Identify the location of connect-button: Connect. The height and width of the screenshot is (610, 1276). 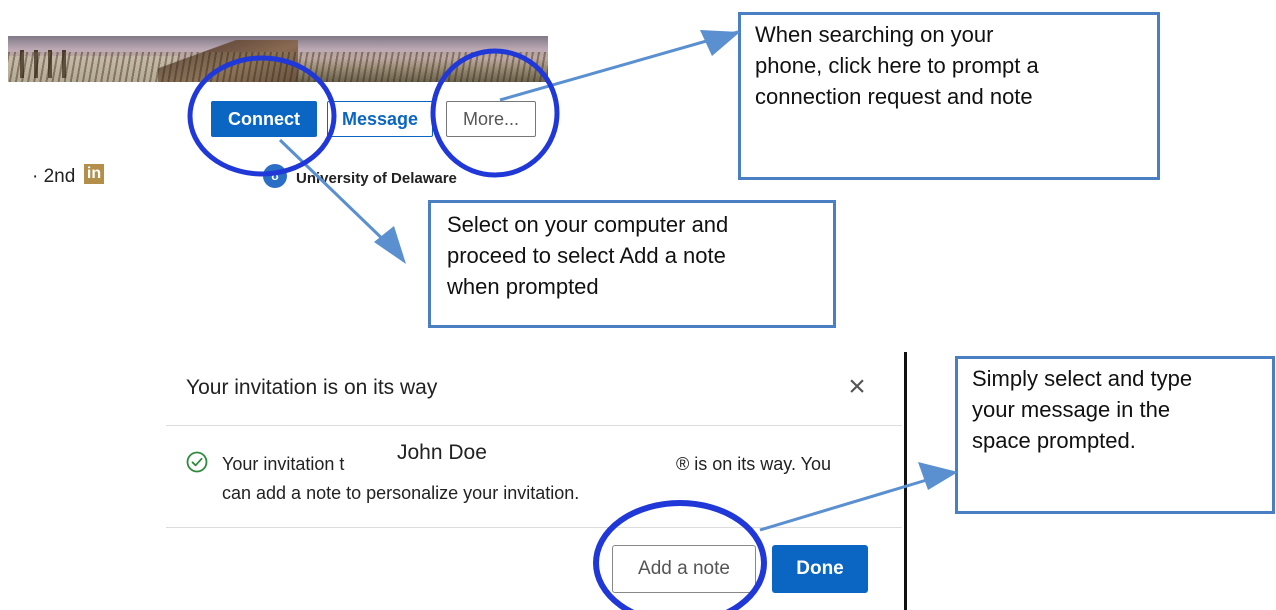
(264, 119).